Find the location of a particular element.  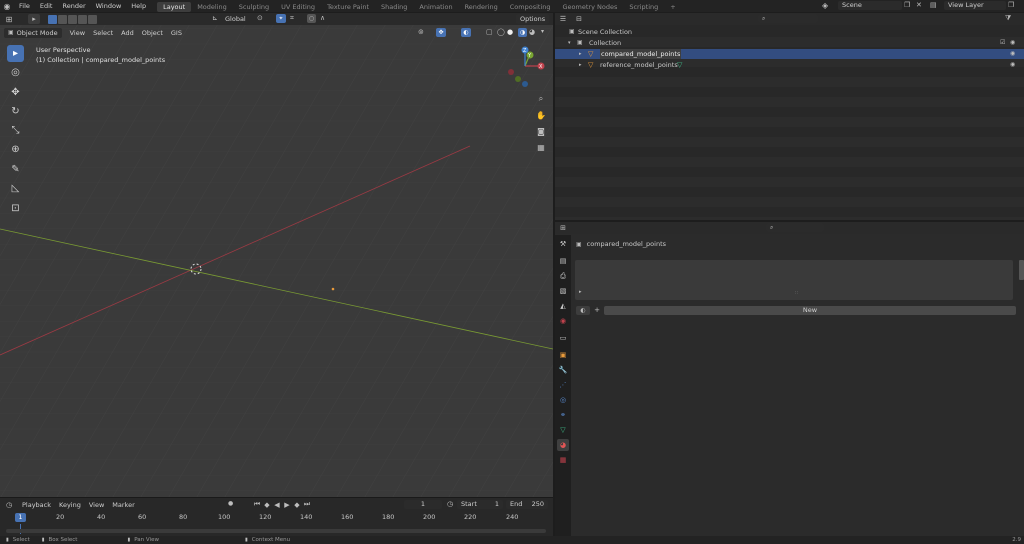

display-mode-icon: ⊟ is located at coordinates (579, 19).